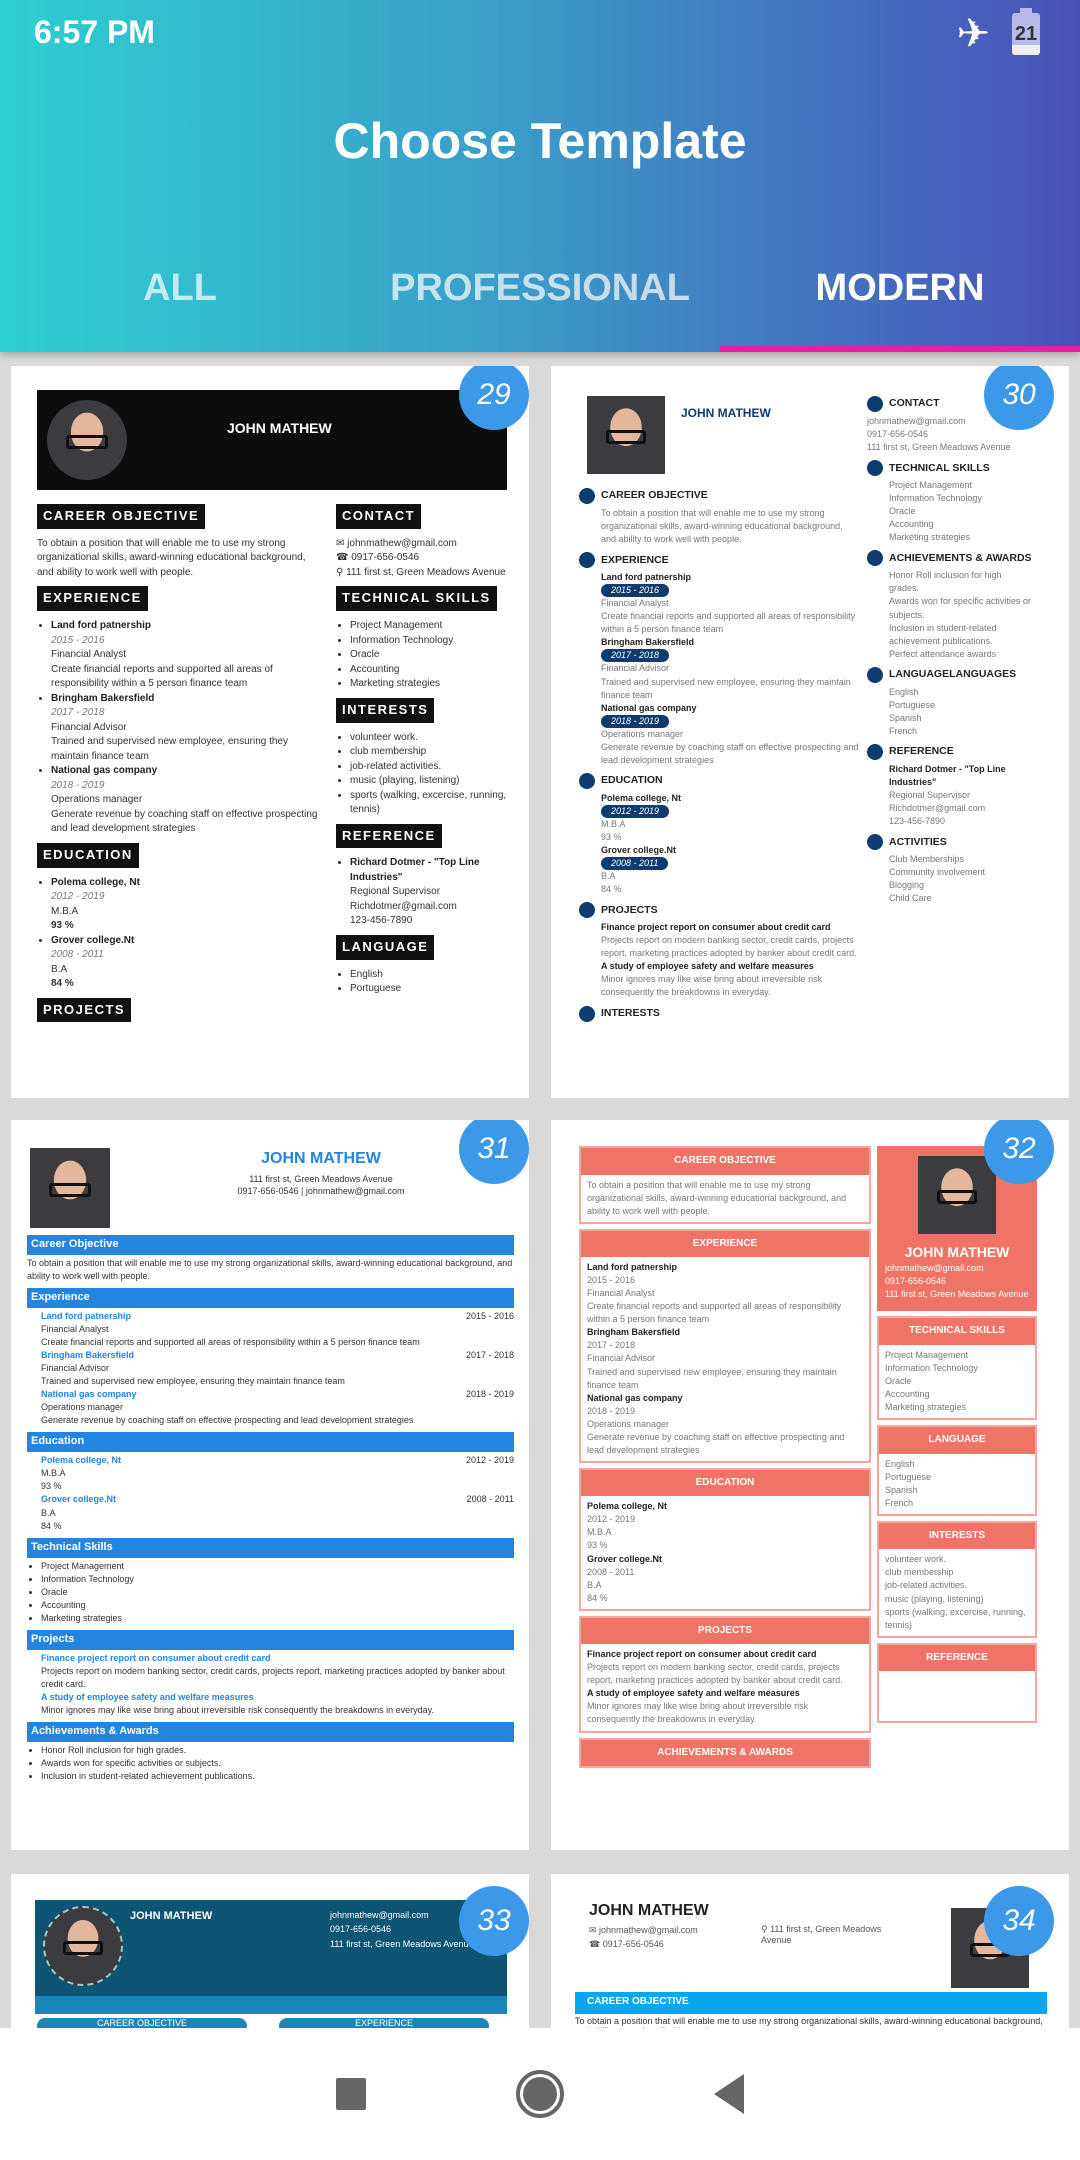 The image size is (1080, 2160). Describe the element at coordinates (937, 872) in the screenshot. I see `list-item: Community involvement` at that location.